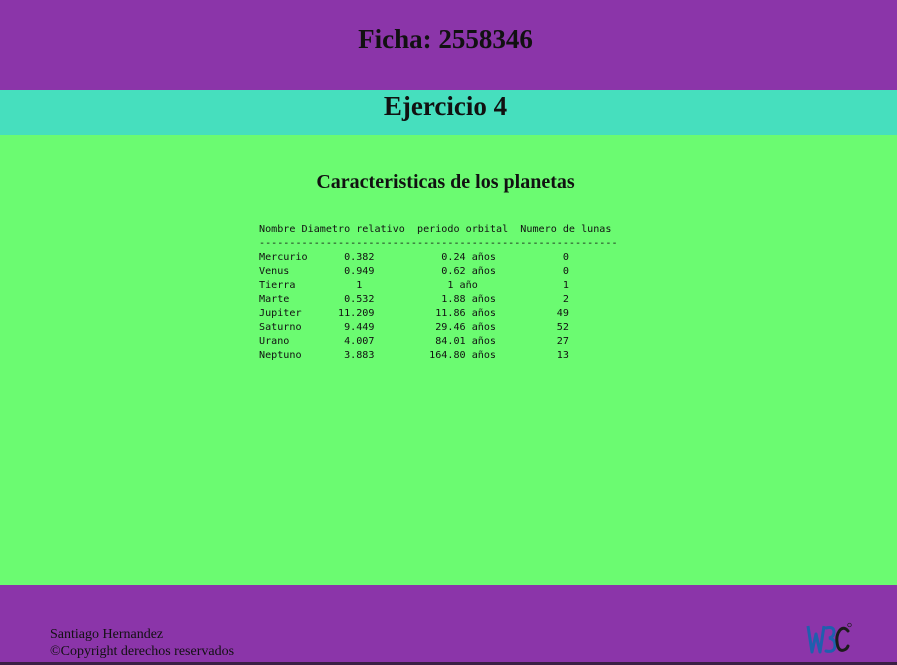 This screenshot has width=897, height=665. I want to click on ficha-title: Ficha: 2558346, so click(445, 39).